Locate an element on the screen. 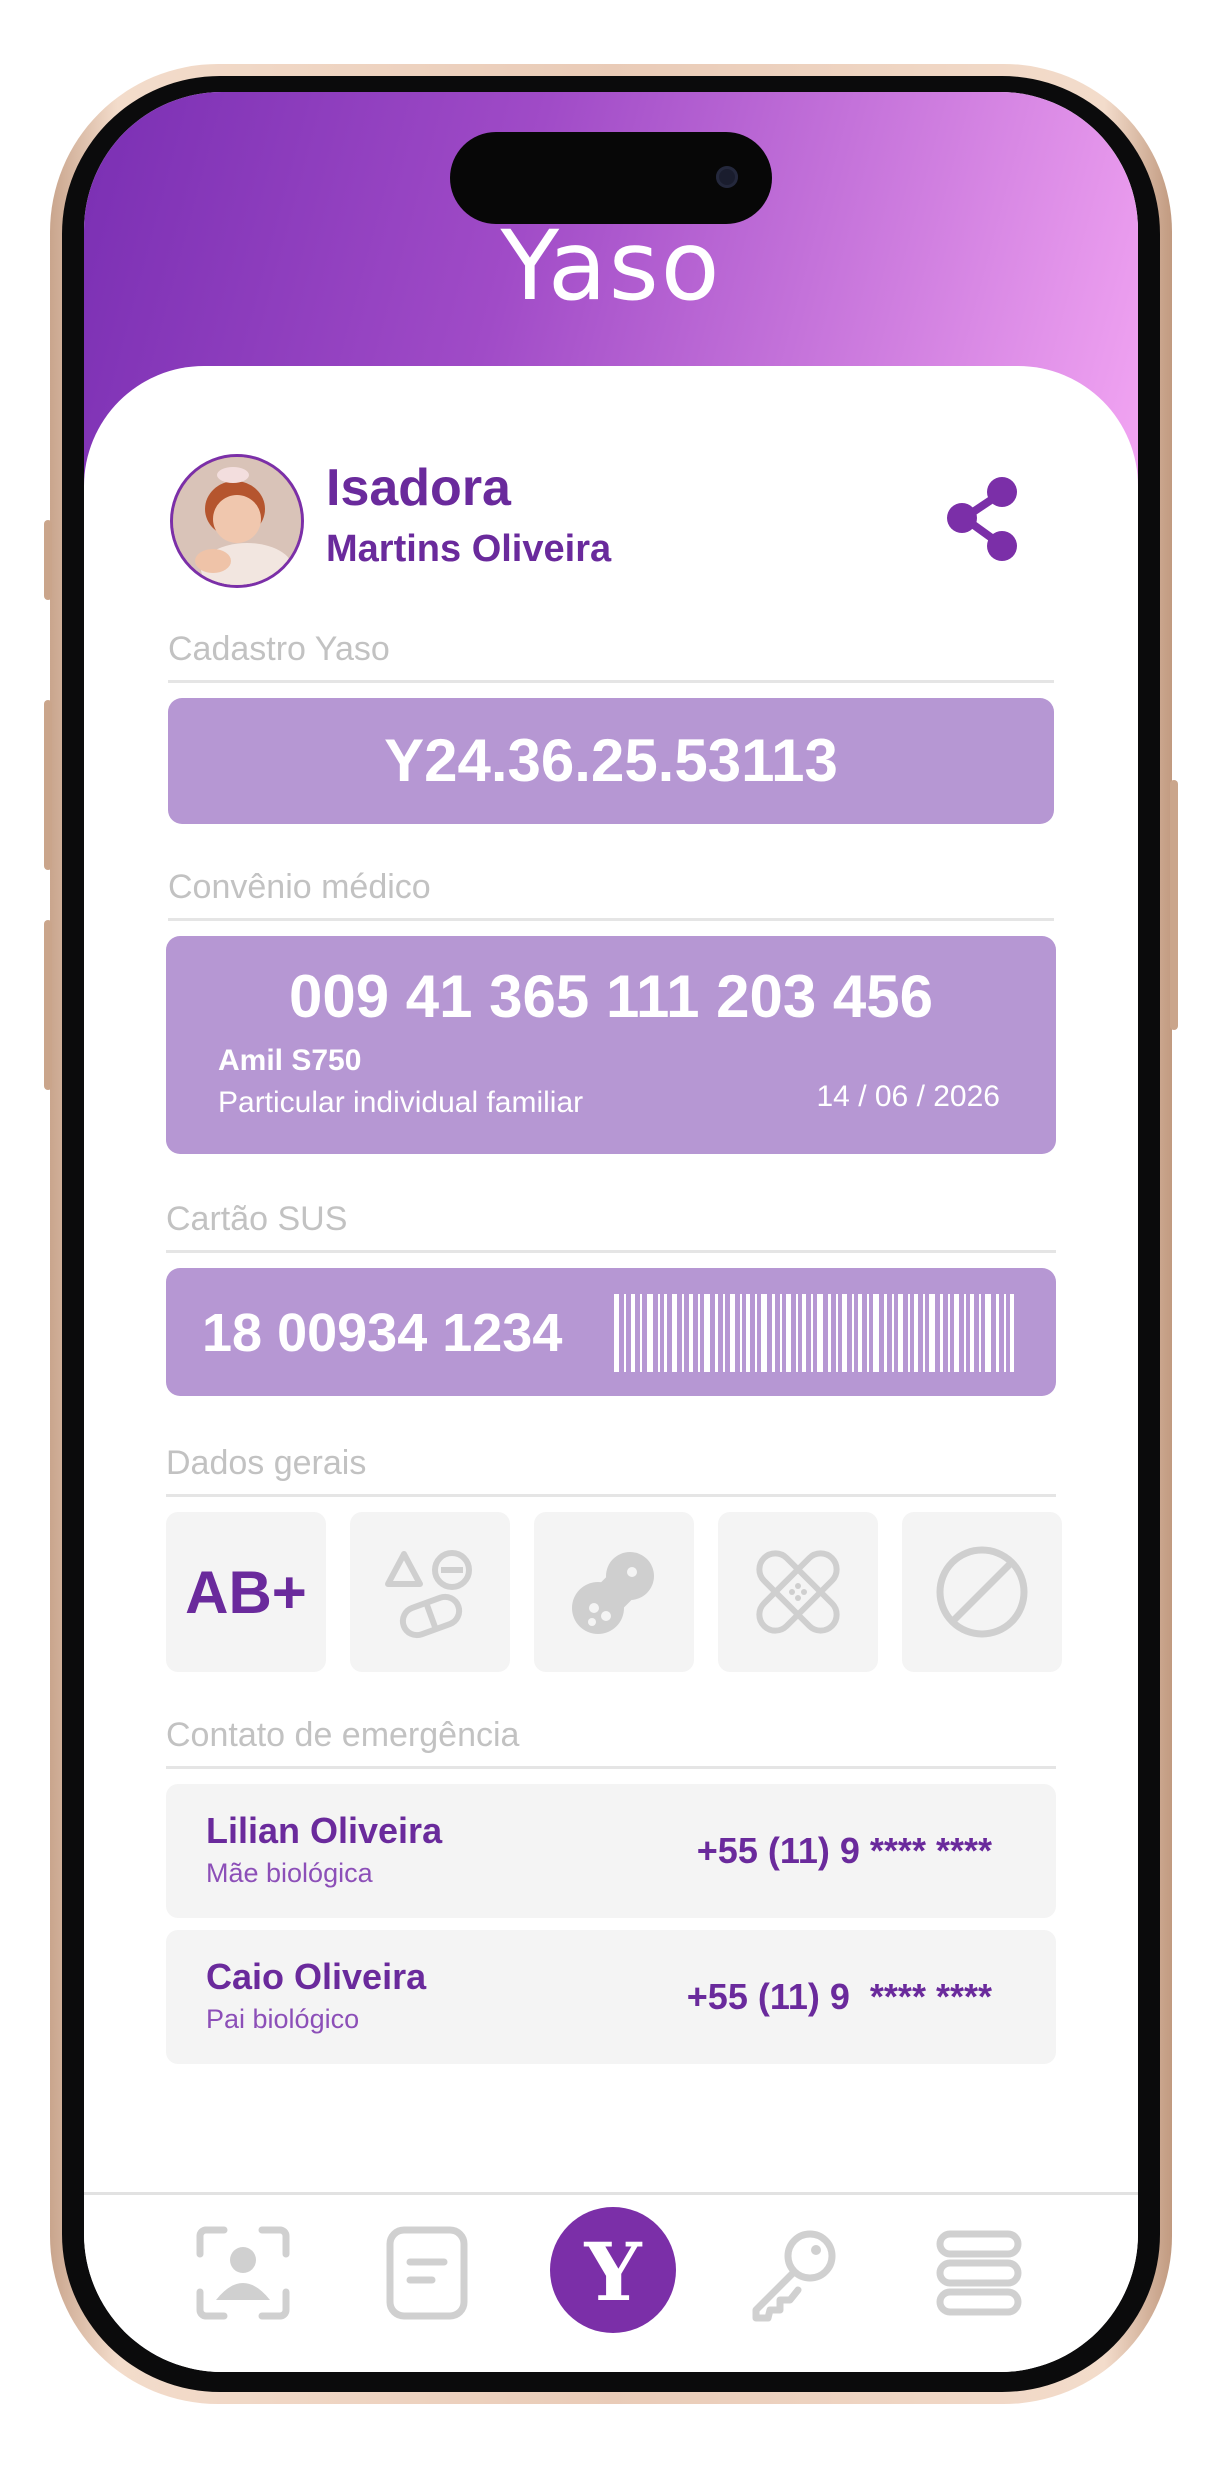 The height and width of the screenshot is (2472, 1220). menu-icon is located at coordinates (979, 2273).